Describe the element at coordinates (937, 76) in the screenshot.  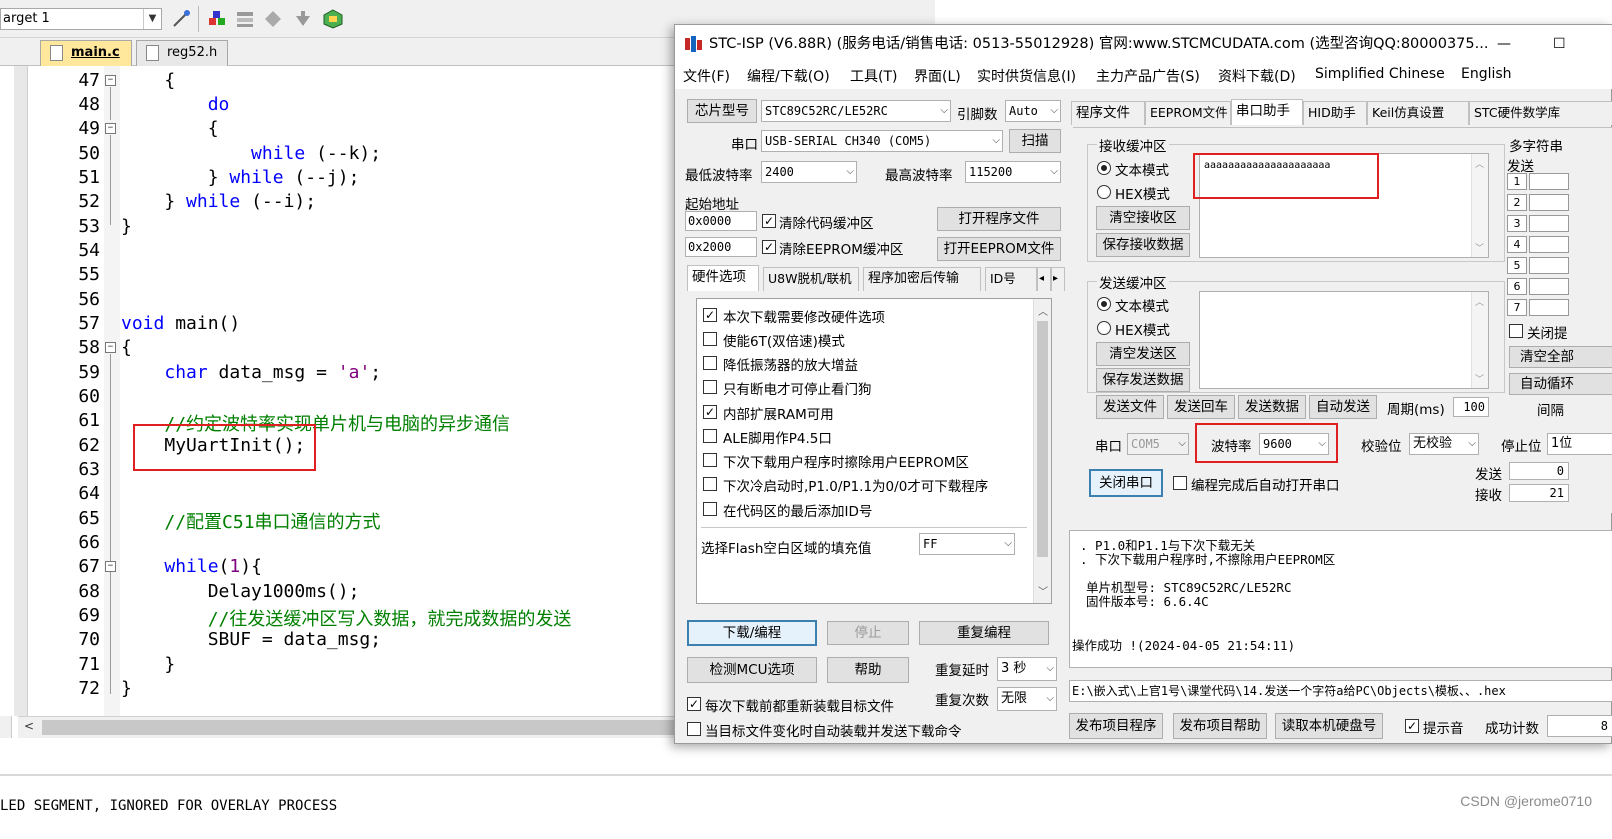
I see `menu-interface: 界面(L)` at that location.